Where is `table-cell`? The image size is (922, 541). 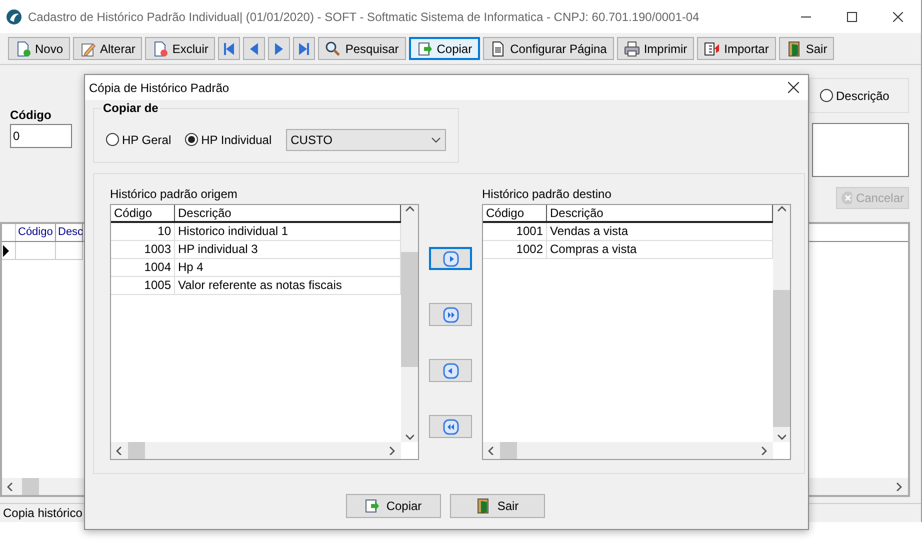 table-cell is located at coordinates (69, 251).